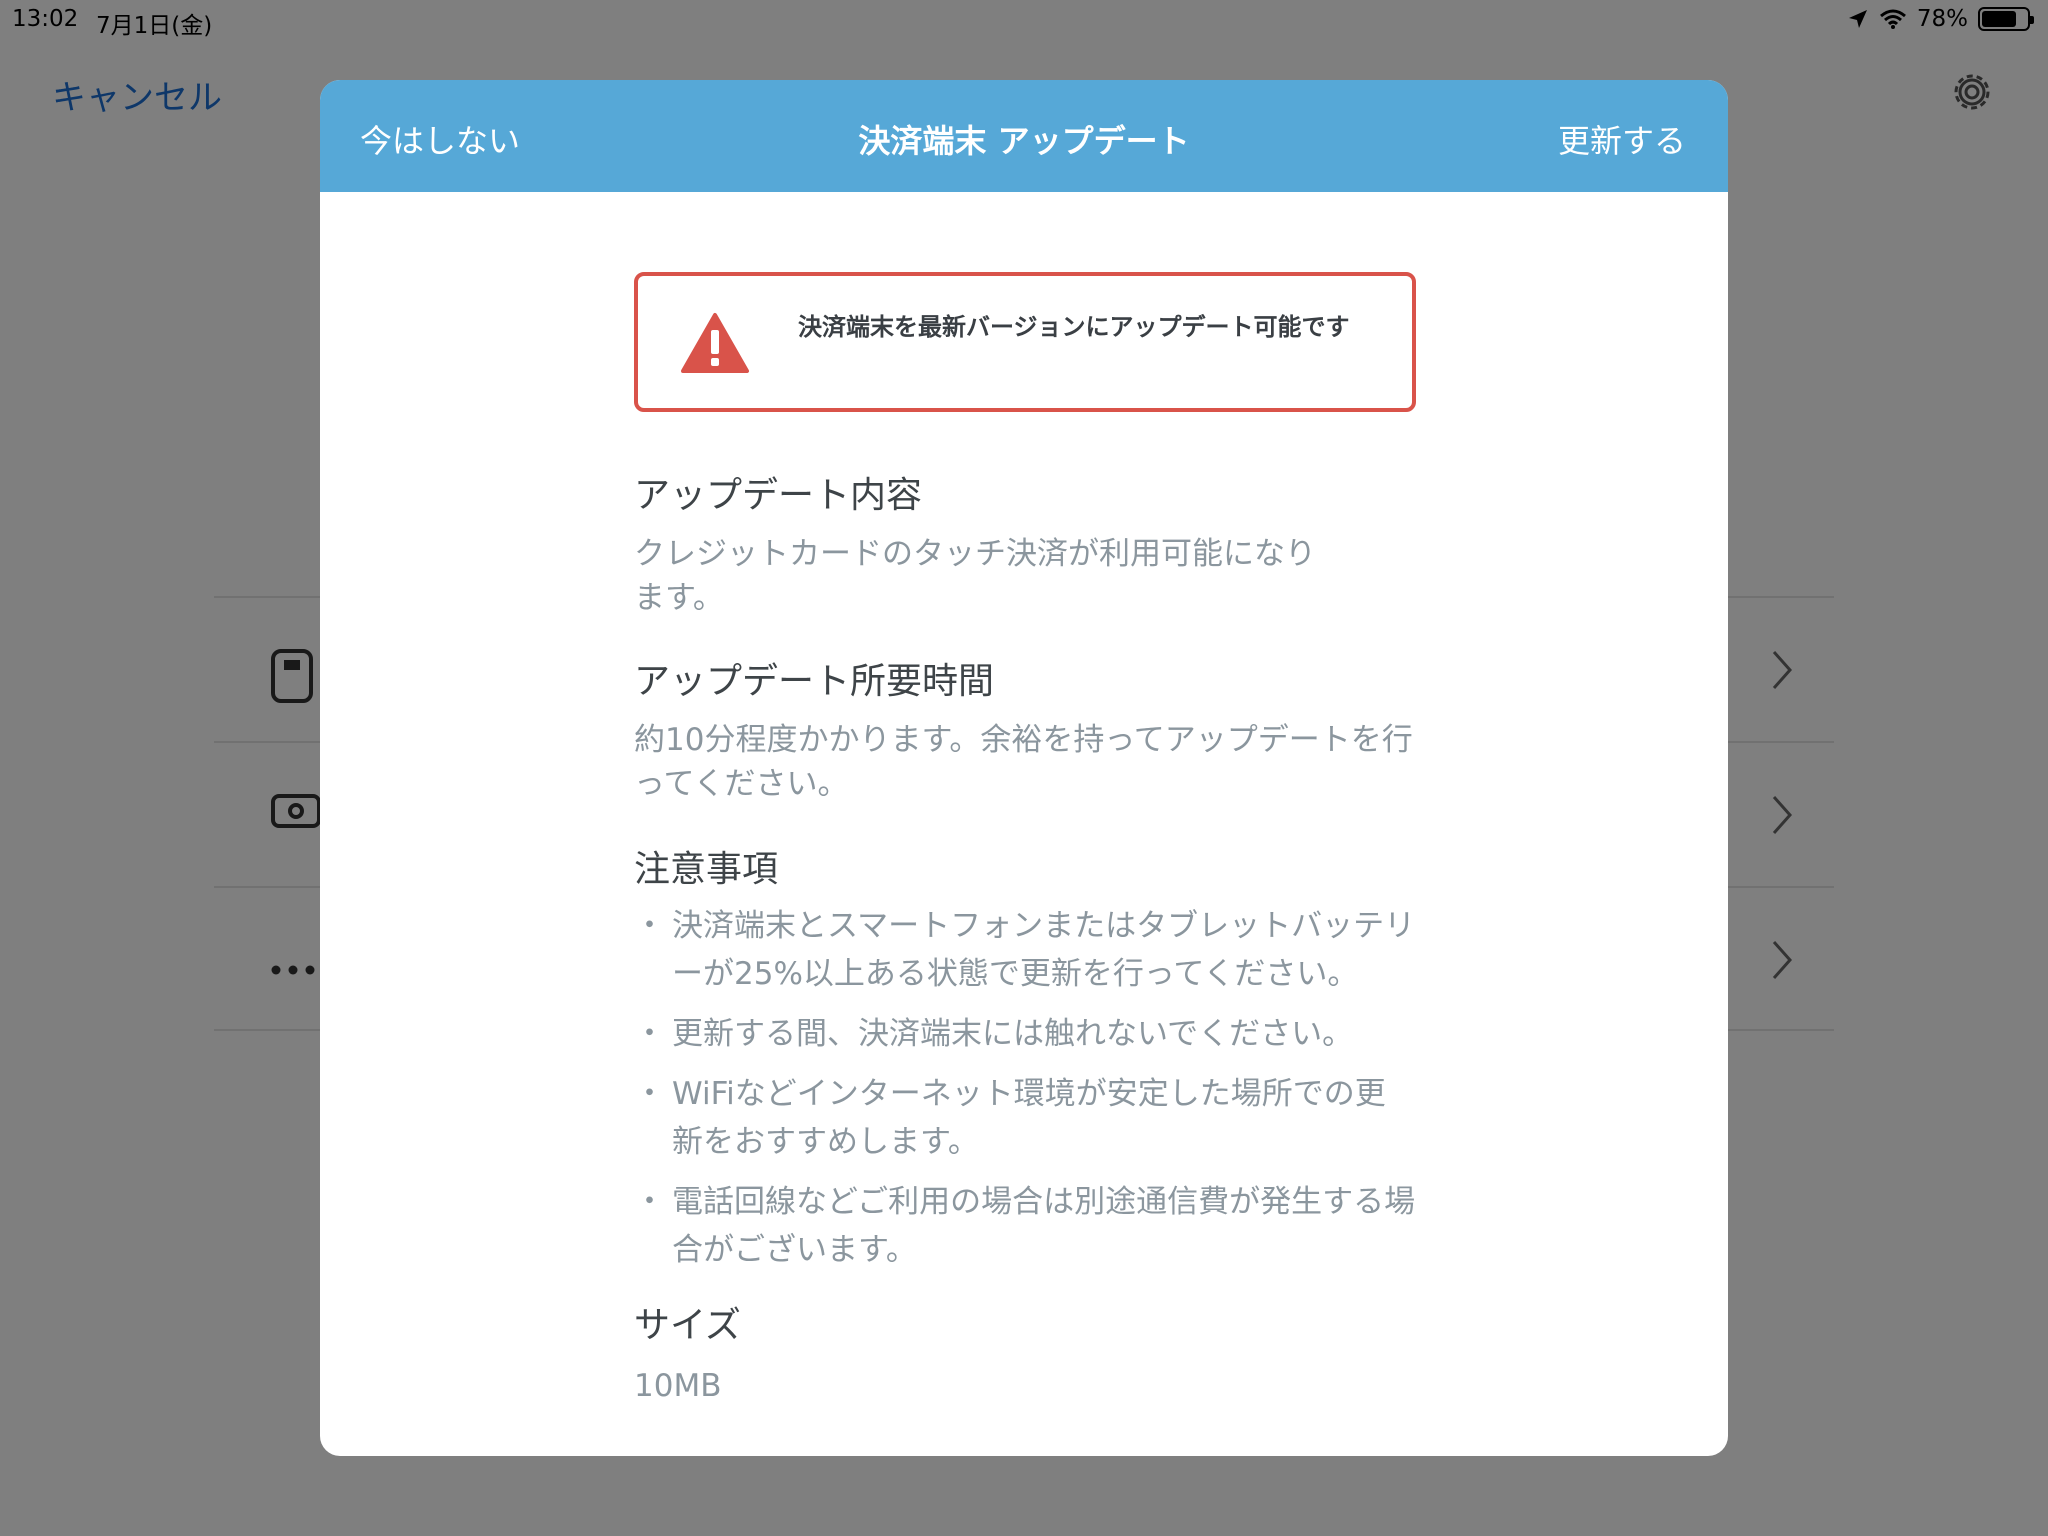 The height and width of the screenshot is (1536, 2048). What do you see at coordinates (1025, 1354) in the screenshot?
I see `section-size: サイズ 10MB` at bounding box center [1025, 1354].